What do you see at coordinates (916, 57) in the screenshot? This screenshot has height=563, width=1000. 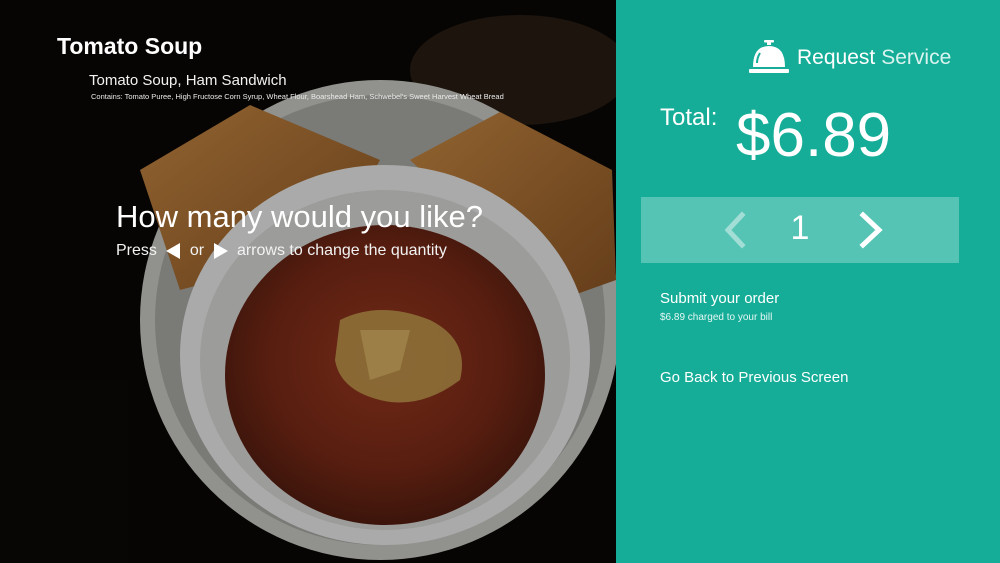 I see `service-label: Service` at bounding box center [916, 57].